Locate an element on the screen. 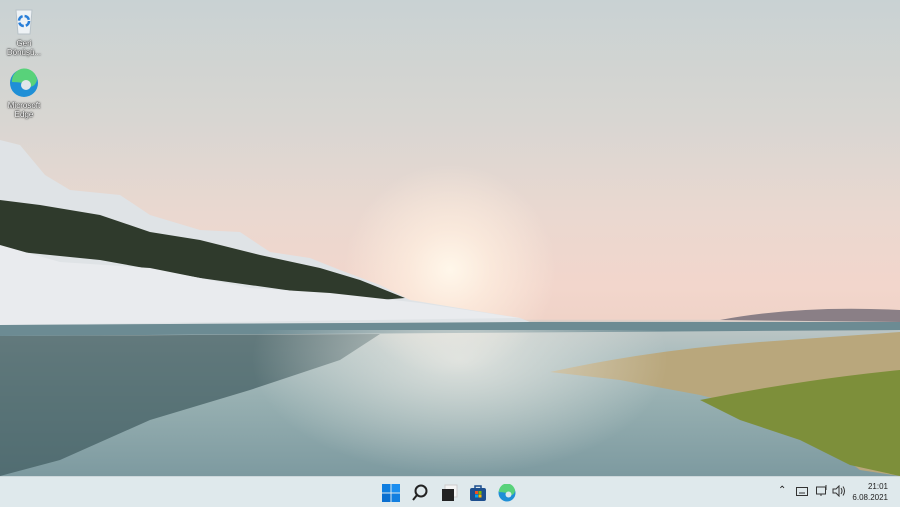 The height and width of the screenshot is (507, 900). task-view-icon is located at coordinates (450, 492).